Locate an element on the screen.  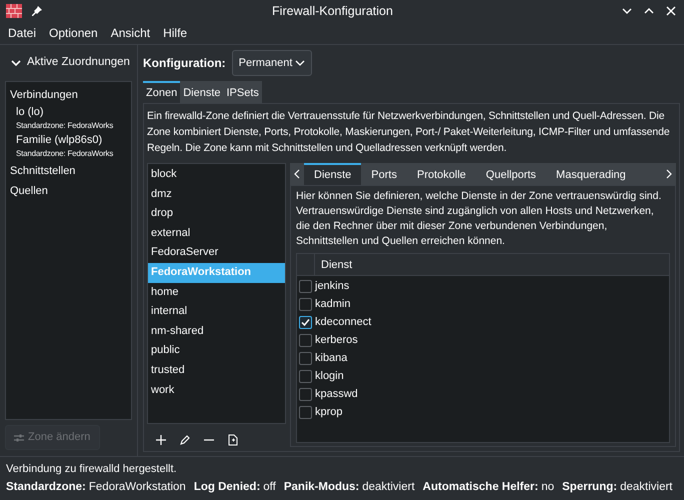
connection-name: Familie (wlp86s0) is located at coordinates (60, 140).